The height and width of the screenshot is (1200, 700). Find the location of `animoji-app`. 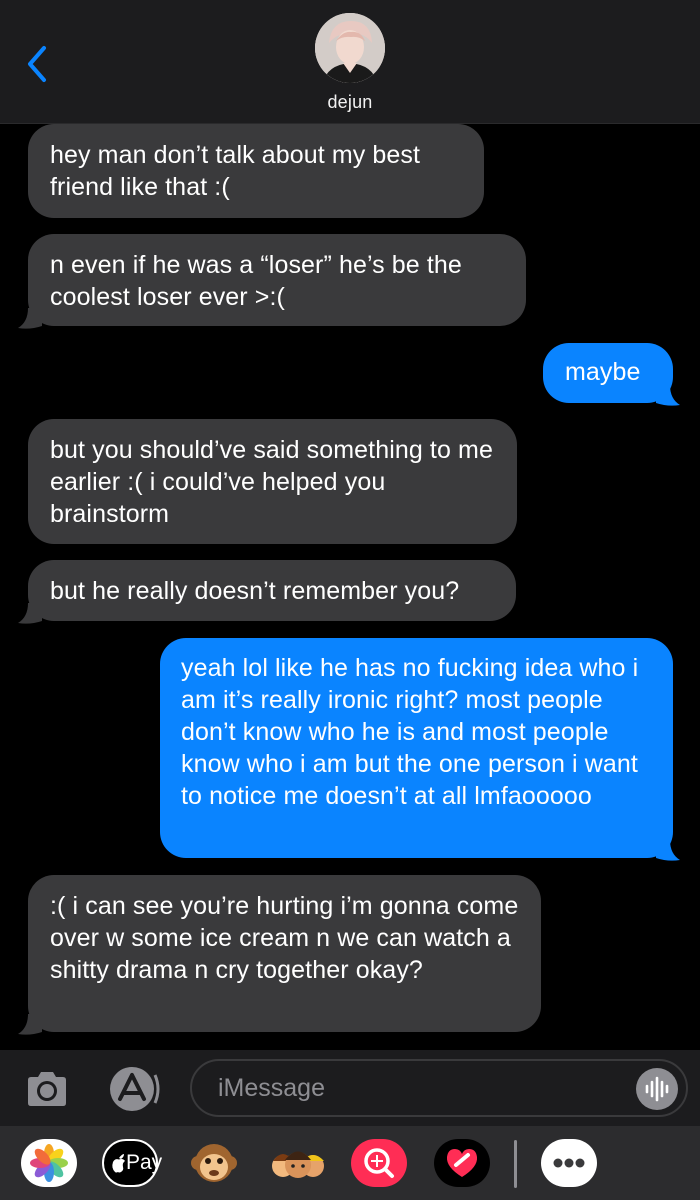

animoji-app is located at coordinates (214, 1163).